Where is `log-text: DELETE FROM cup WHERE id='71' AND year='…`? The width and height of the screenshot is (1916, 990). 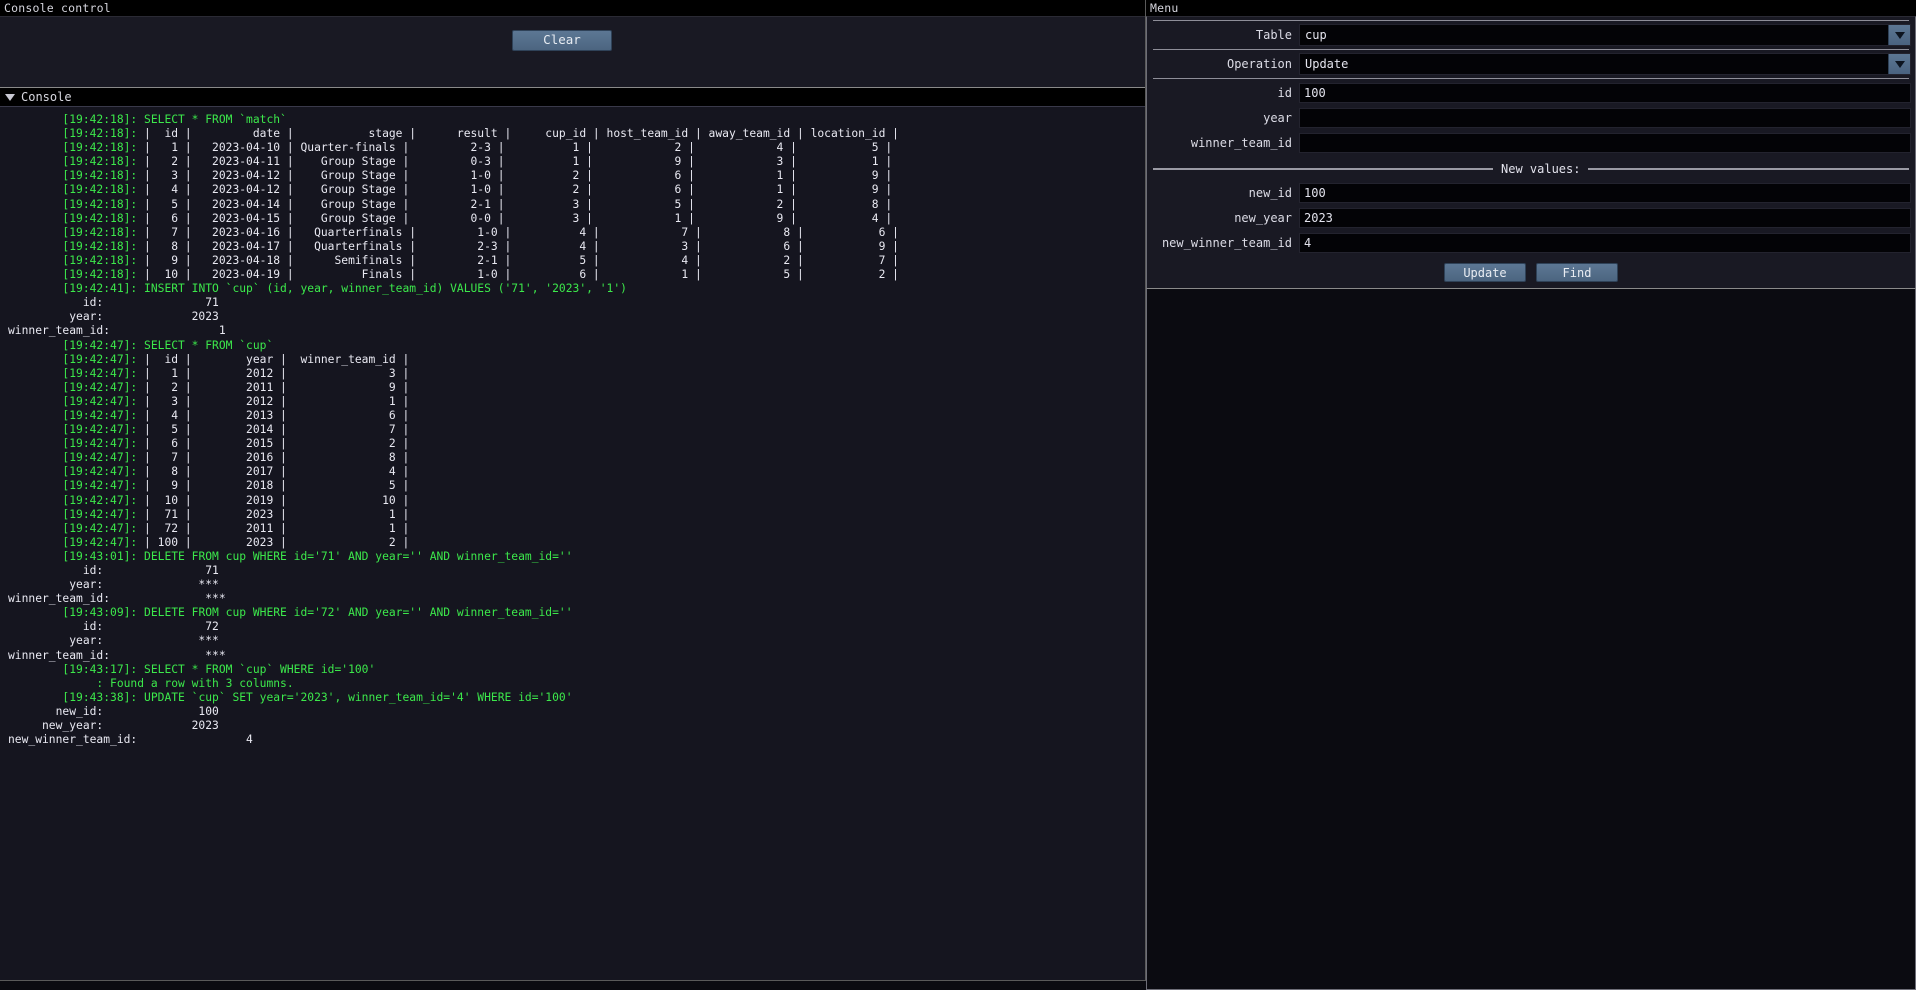
log-text: DELETE FROM cup WHERE id='71' AND year='… is located at coordinates (355, 556).